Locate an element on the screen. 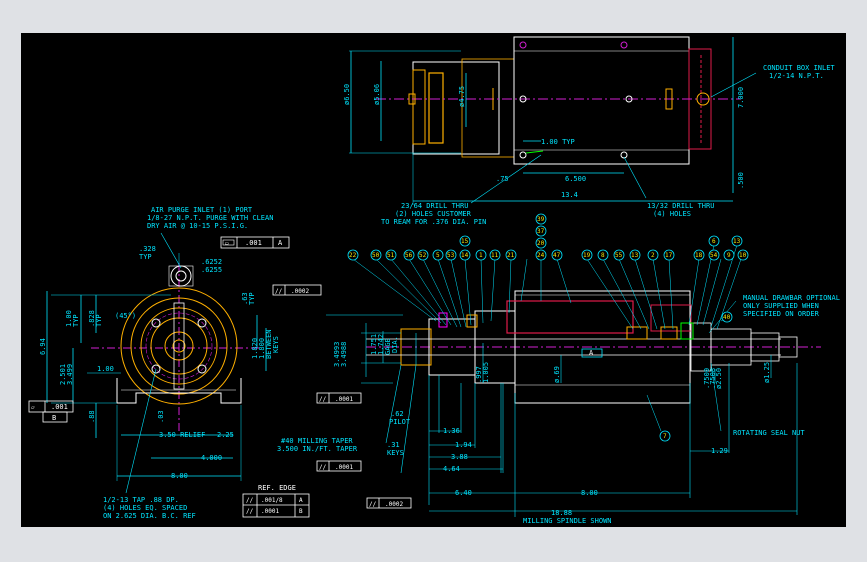 The width and height of the screenshot is (867, 562). balloon-7: 7 is located at coordinates (665, 436).